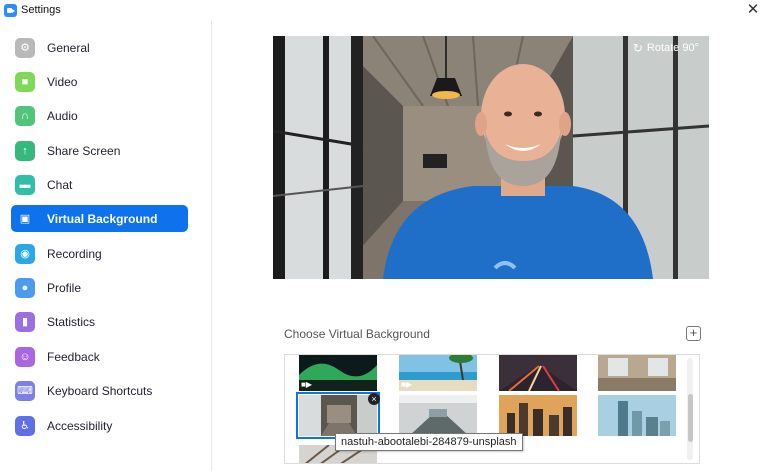  Describe the element at coordinates (41, 10) in the screenshot. I see `window-title: Settings` at that location.